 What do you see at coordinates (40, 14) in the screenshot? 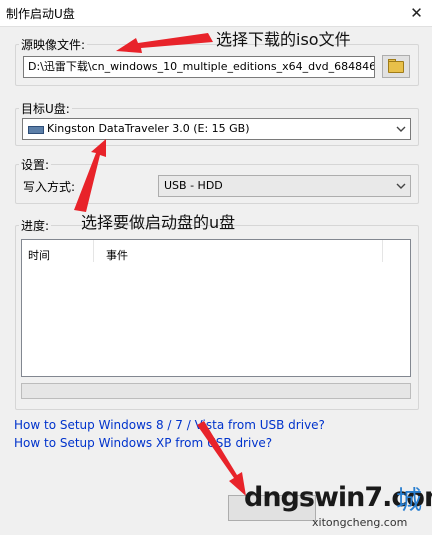
I see `window-title: 制作启动U盘` at bounding box center [40, 14].